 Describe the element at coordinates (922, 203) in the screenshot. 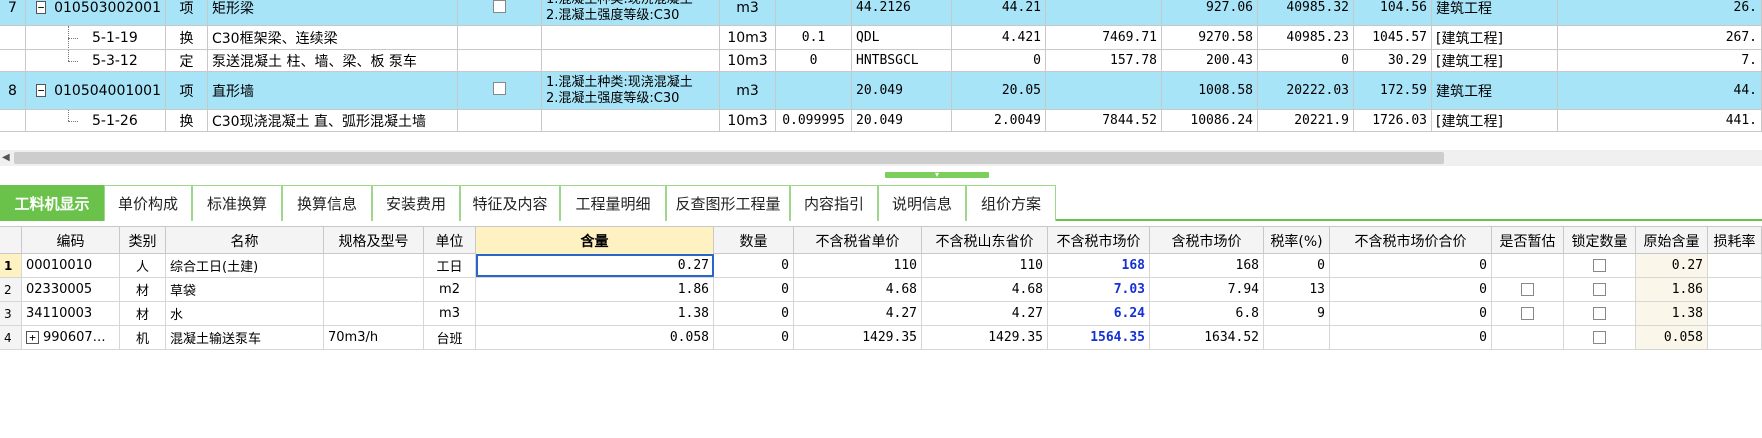

I see `tab-10: 说明信息` at that location.